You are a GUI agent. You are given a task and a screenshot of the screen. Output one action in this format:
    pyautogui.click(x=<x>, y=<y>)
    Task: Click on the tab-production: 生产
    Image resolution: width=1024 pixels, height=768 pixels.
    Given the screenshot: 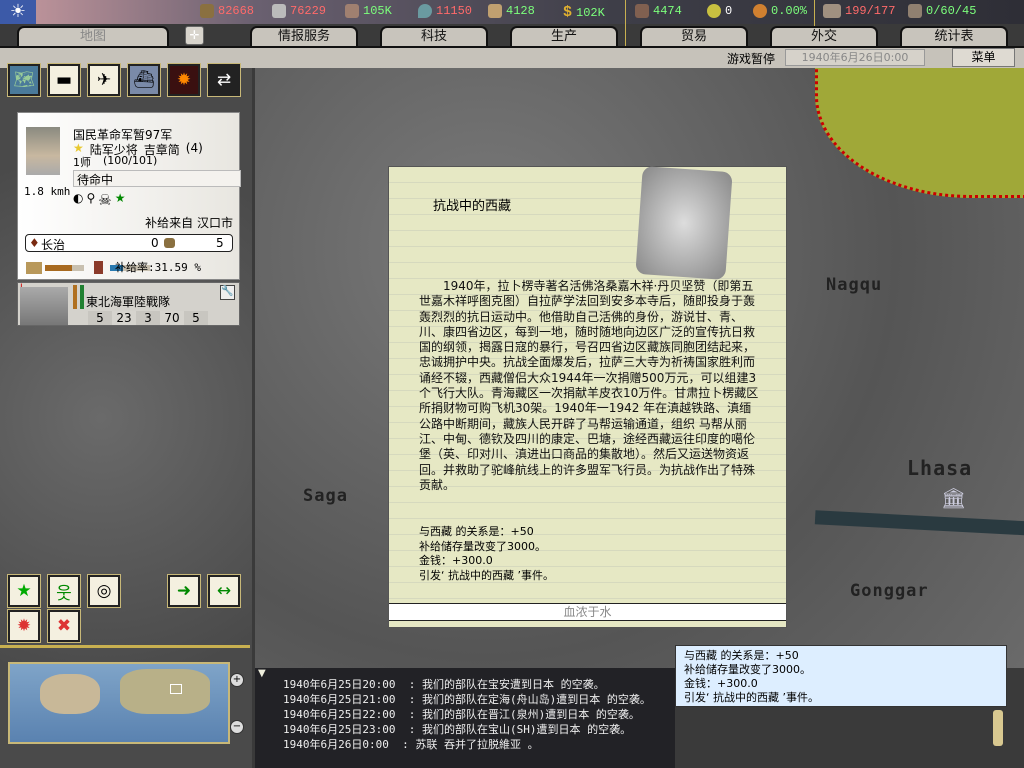 What is the action you would take?
    pyautogui.click(x=564, y=37)
    